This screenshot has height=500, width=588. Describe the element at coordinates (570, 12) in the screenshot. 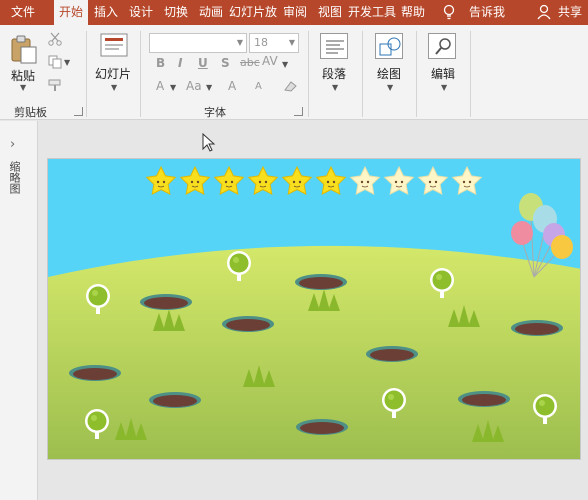

I see `share-button: 共享` at that location.